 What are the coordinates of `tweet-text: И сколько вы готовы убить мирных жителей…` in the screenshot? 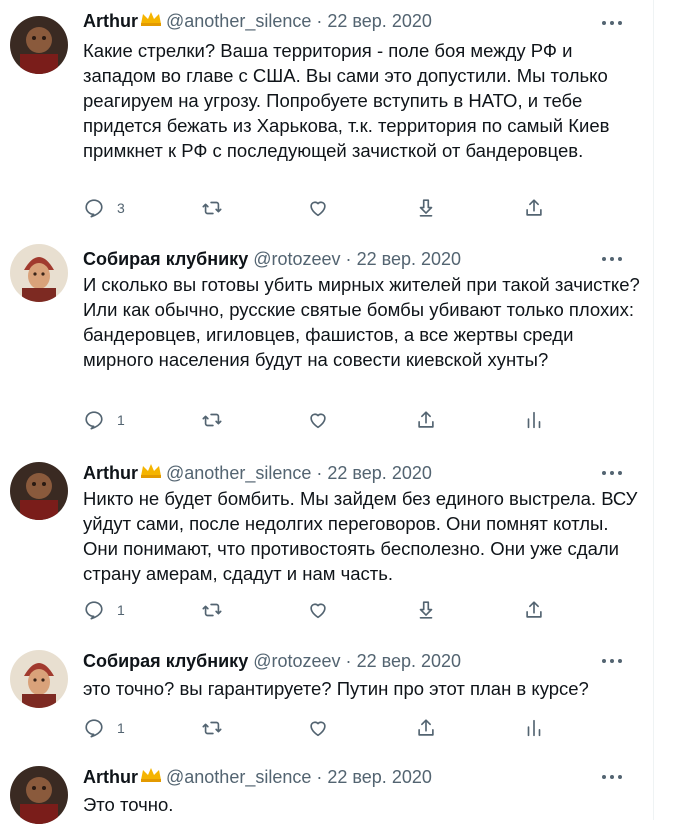 It's located at (361, 322).